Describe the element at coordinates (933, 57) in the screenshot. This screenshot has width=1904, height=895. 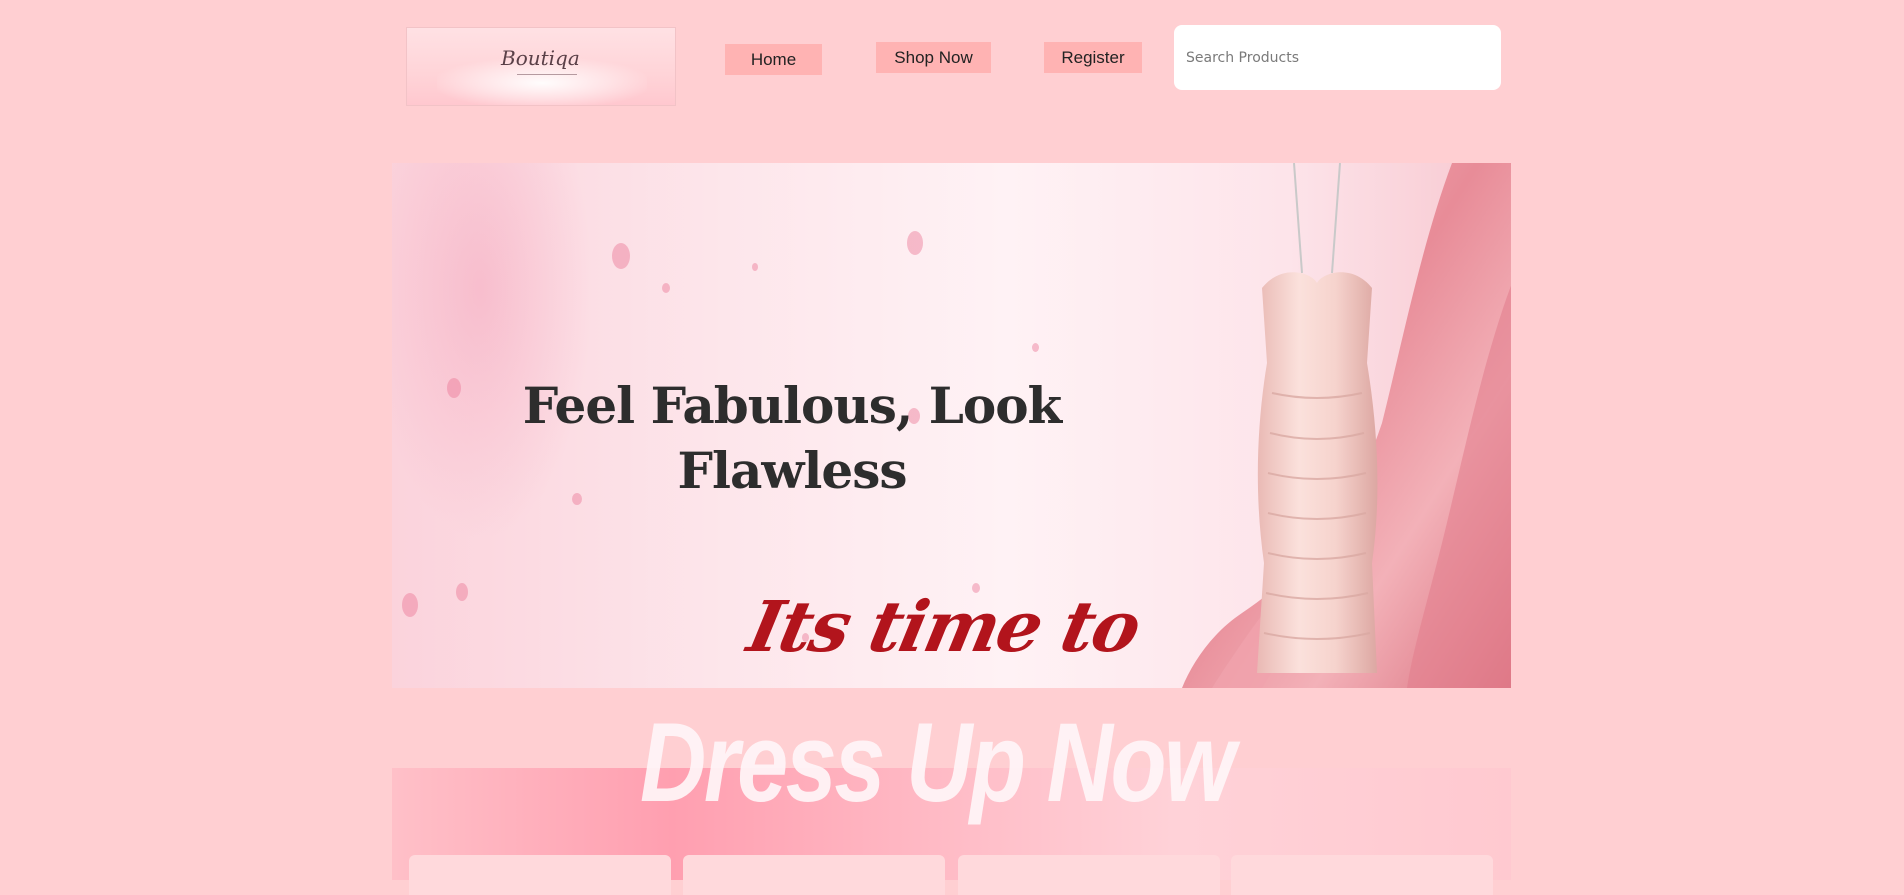
I see `shop-now-button: Shop Now` at that location.